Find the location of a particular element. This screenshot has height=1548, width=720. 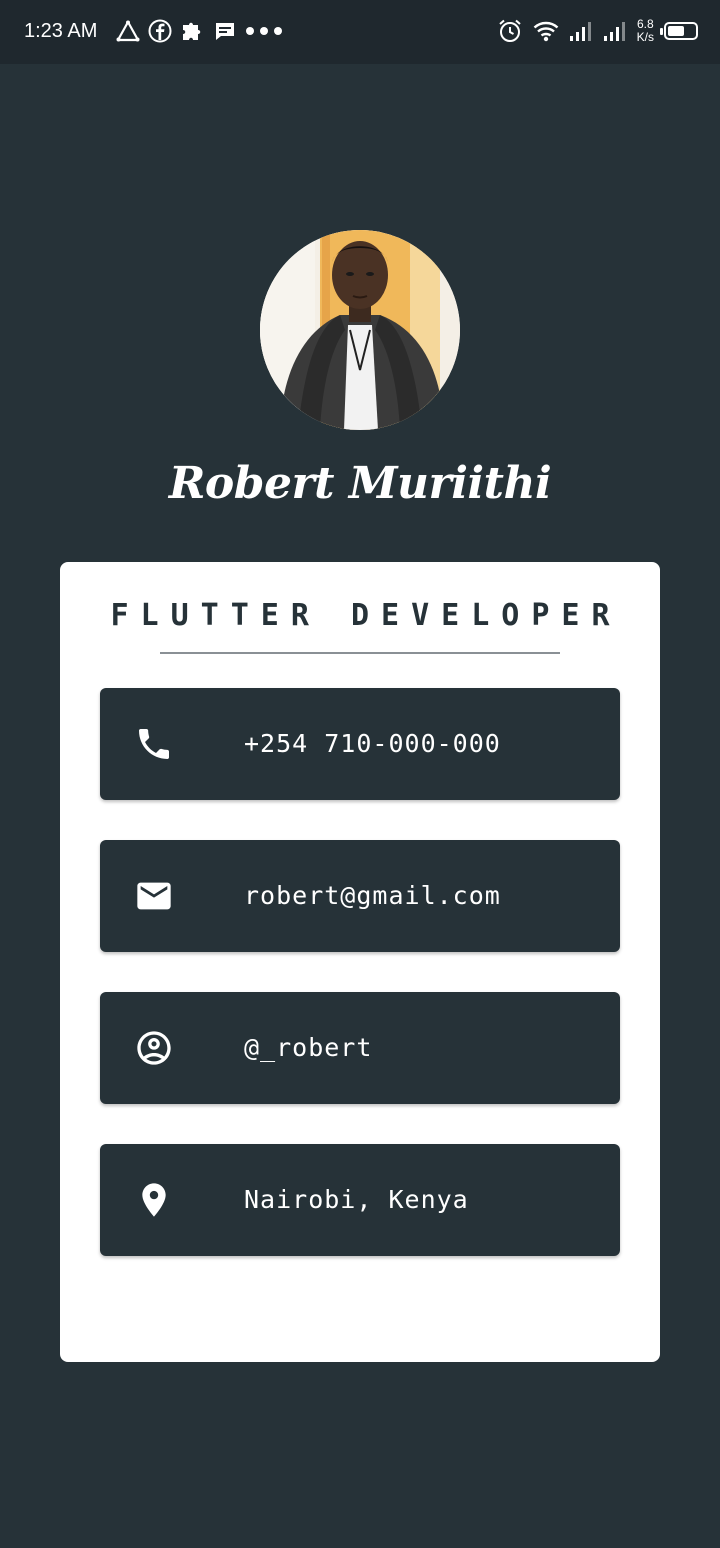

battery-level is located at coordinates (676, 31).